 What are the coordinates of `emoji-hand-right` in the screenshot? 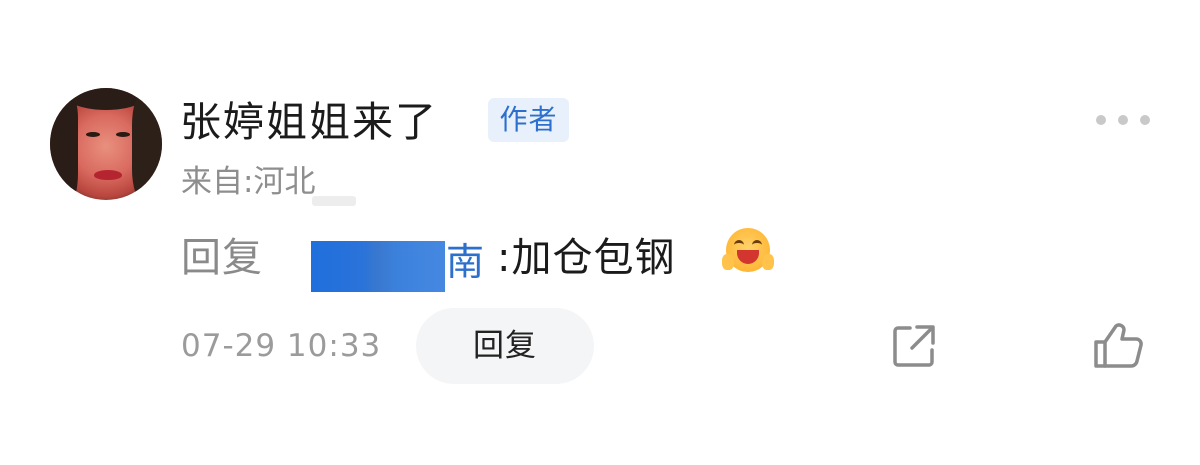 It's located at (768, 262).